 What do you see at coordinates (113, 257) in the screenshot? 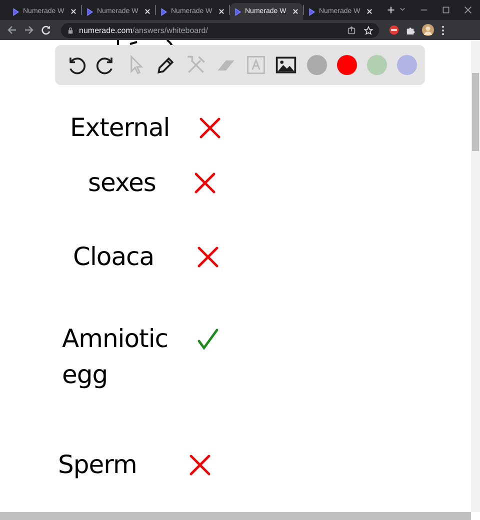
I see `handwritten-word: Cloaca` at bounding box center [113, 257].